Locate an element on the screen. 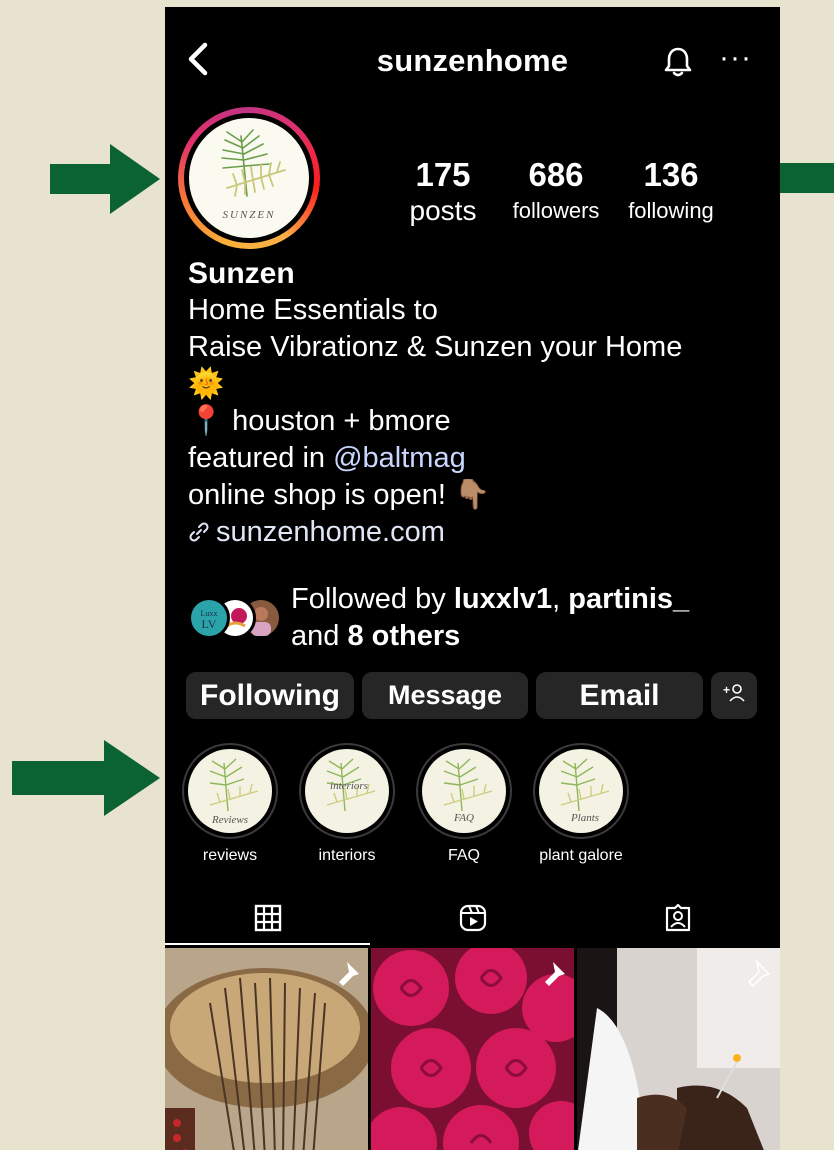 The width and height of the screenshot is (834, 1150). bio-featured: featured in @baltmag is located at coordinates (478, 458).